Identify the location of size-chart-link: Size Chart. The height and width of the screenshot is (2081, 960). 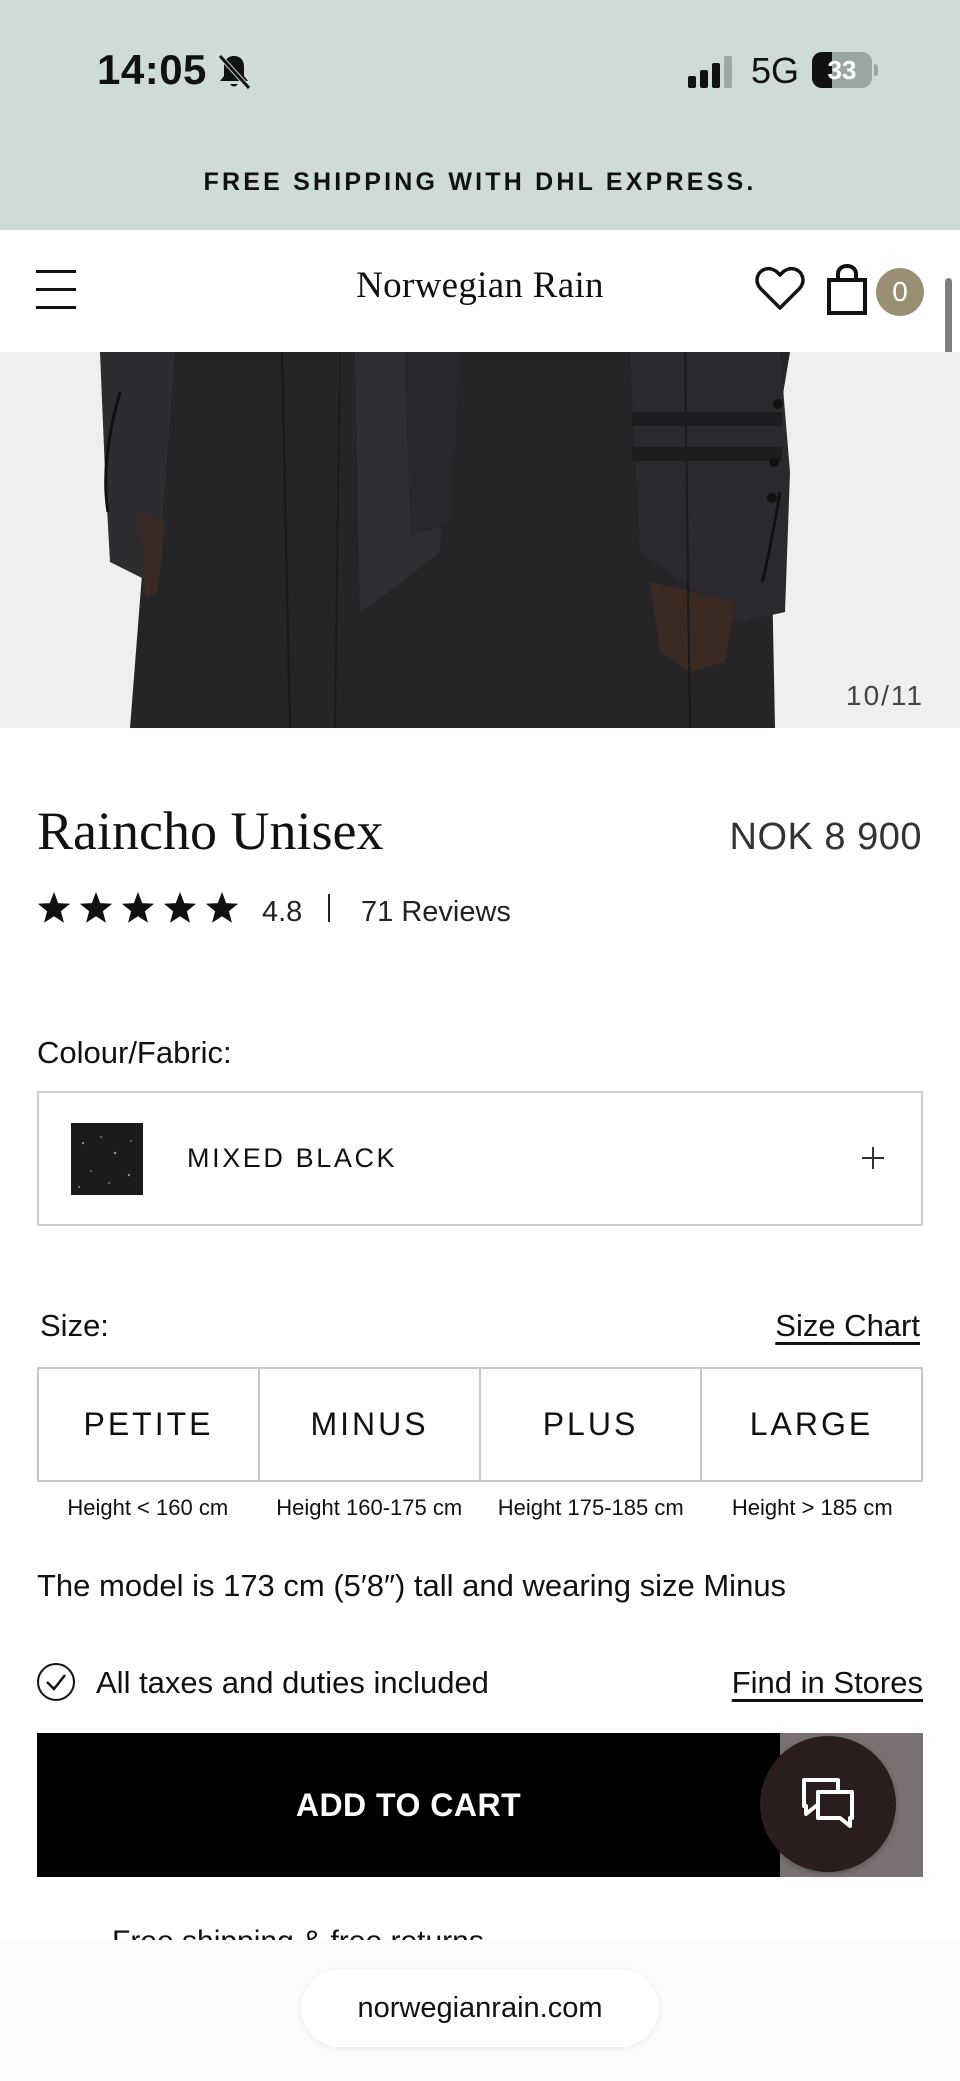
(847, 1326).